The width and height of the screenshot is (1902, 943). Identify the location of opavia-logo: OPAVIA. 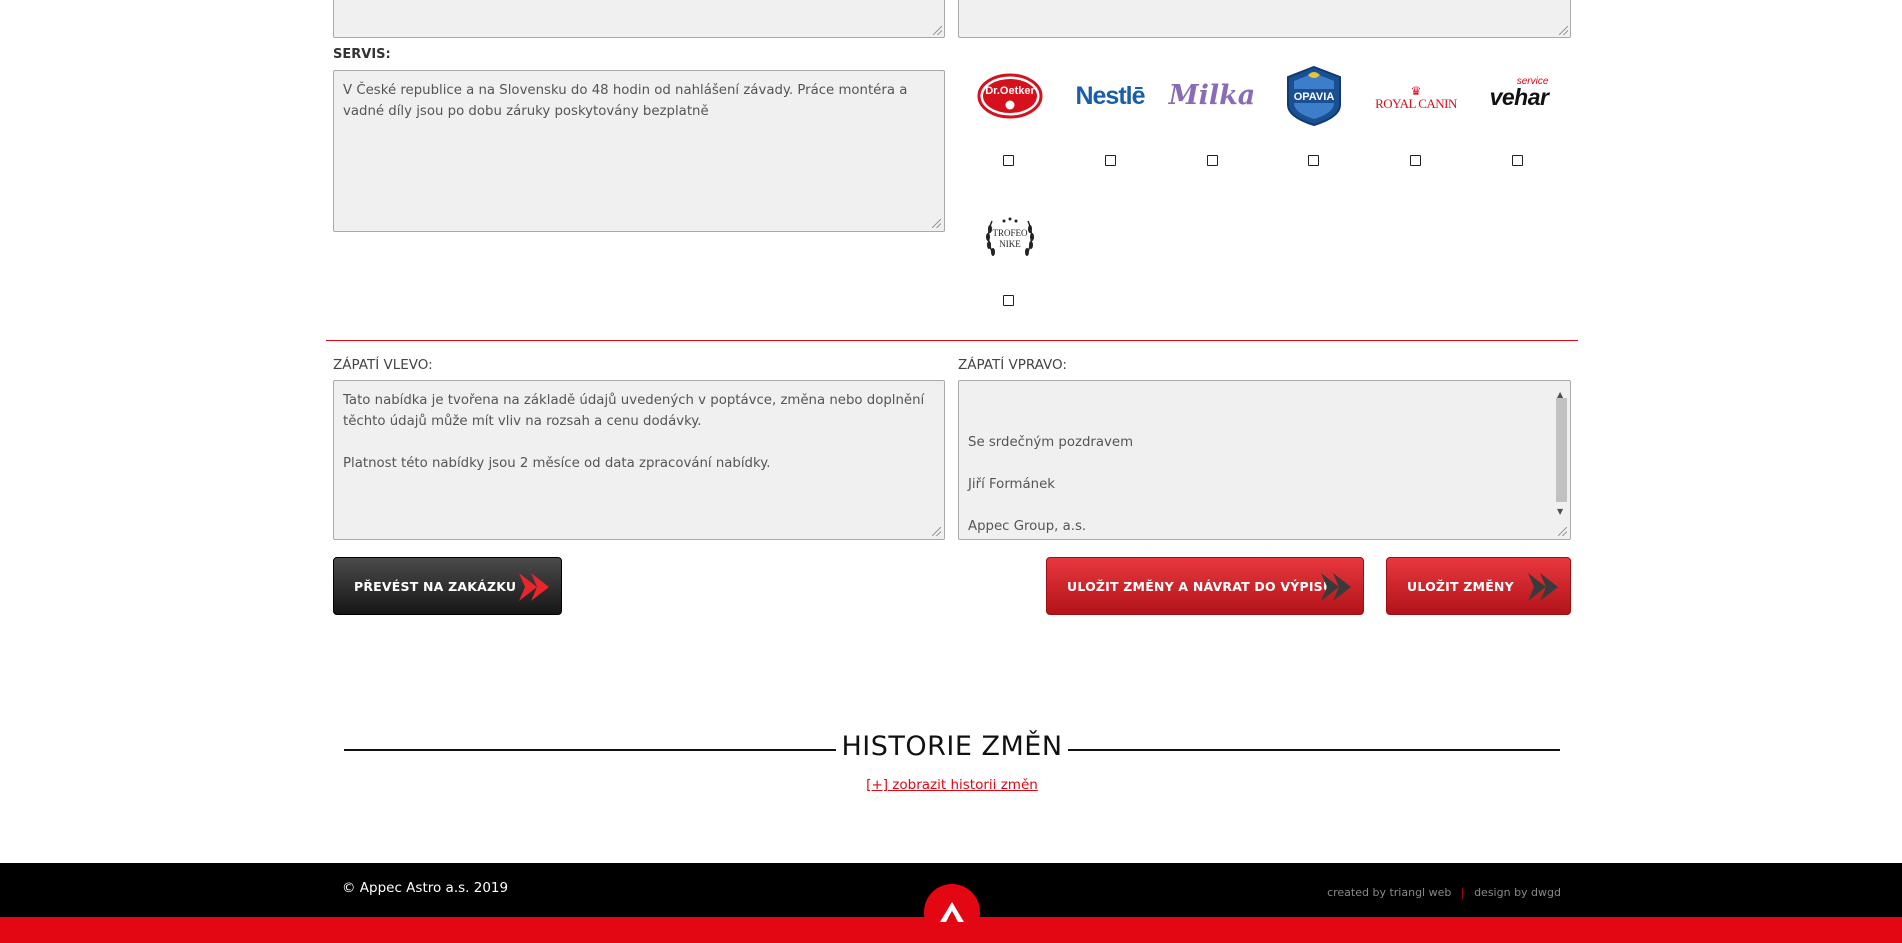
(1314, 96).